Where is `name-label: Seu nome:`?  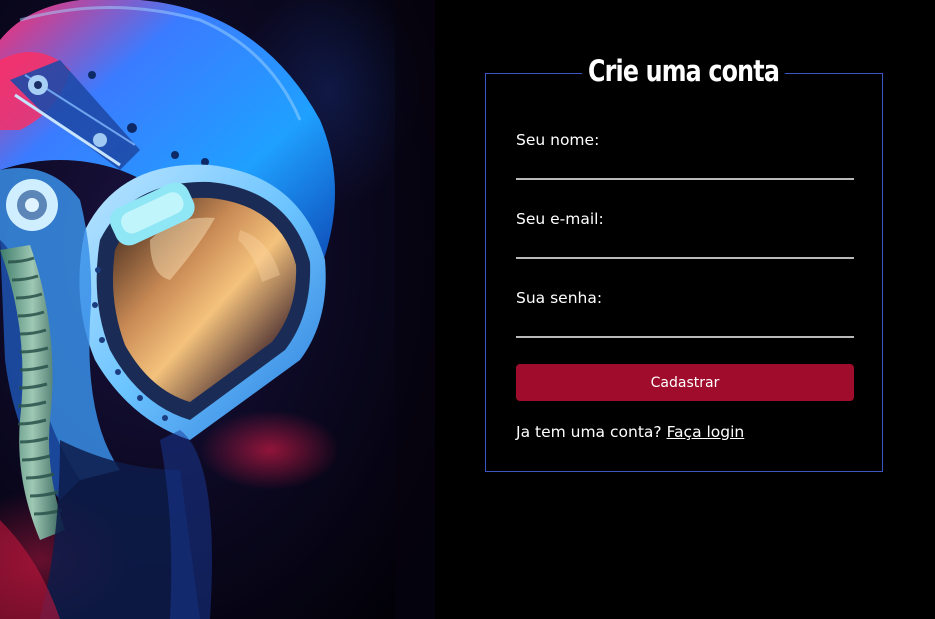 name-label: Seu nome: is located at coordinates (558, 140).